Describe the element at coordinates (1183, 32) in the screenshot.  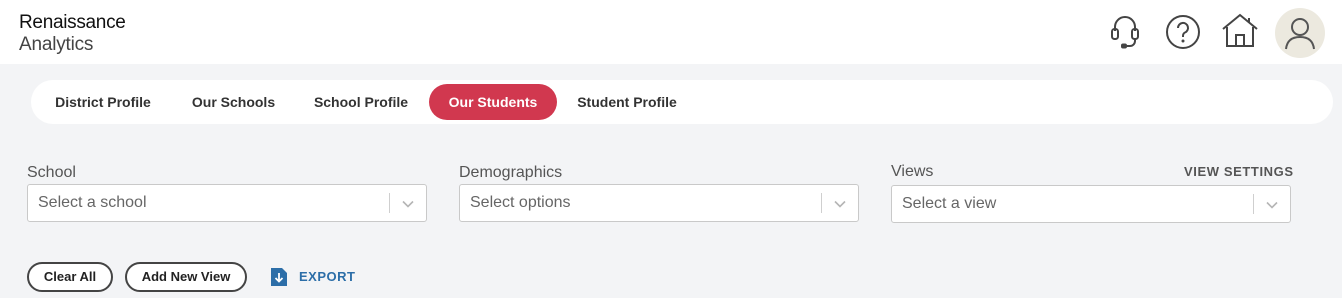
I see `help-icon` at that location.